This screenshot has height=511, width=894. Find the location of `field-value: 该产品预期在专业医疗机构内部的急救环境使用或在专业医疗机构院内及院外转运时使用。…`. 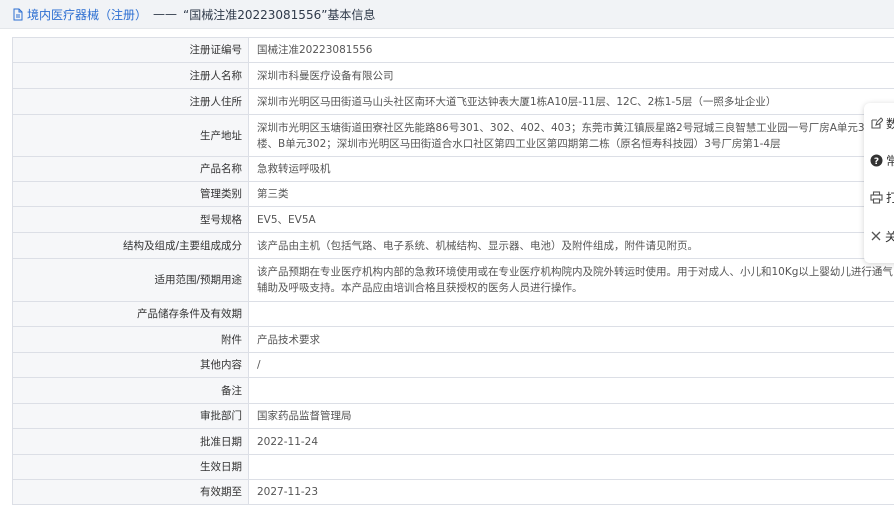

field-value: 该产品预期在专业医疗机构内部的急救环境使用或在专业医疗机构院内及院外转运时使用。… is located at coordinates (571, 280).